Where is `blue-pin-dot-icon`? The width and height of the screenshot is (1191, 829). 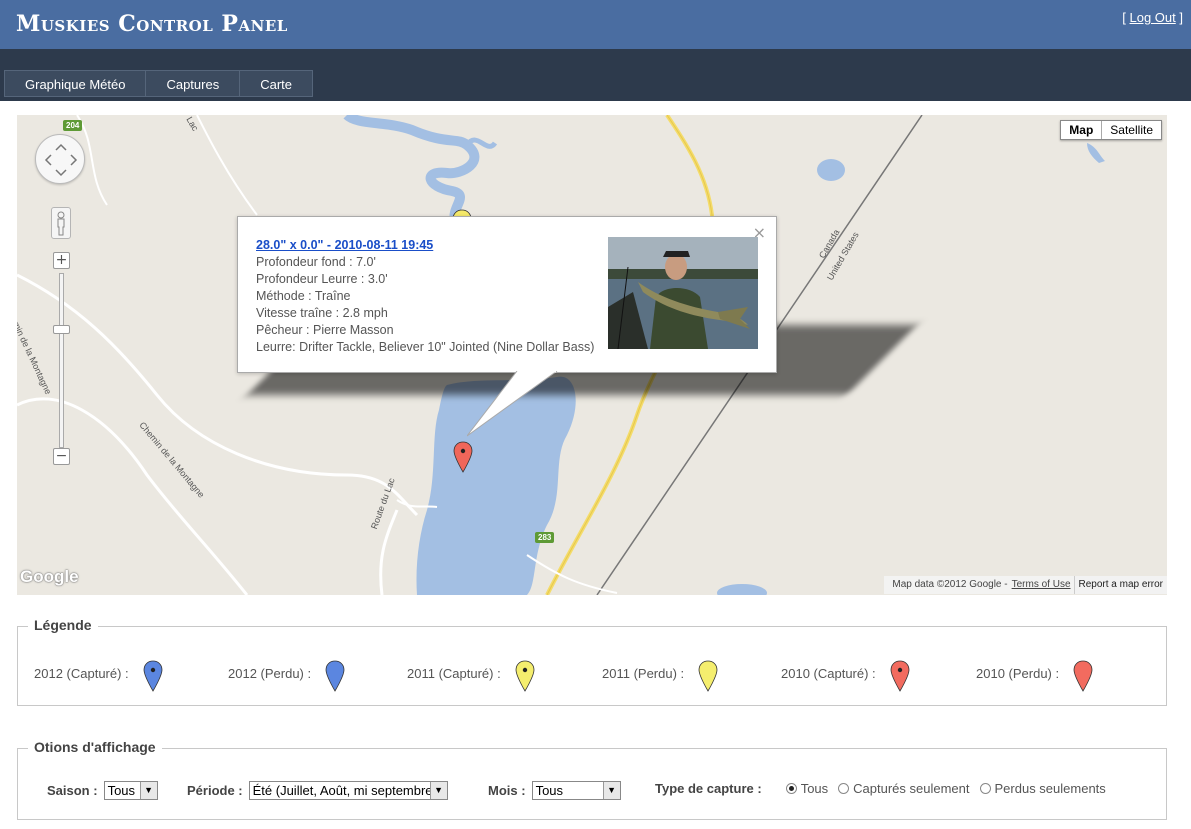 blue-pin-dot-icon is located at coordinates (153, 676).